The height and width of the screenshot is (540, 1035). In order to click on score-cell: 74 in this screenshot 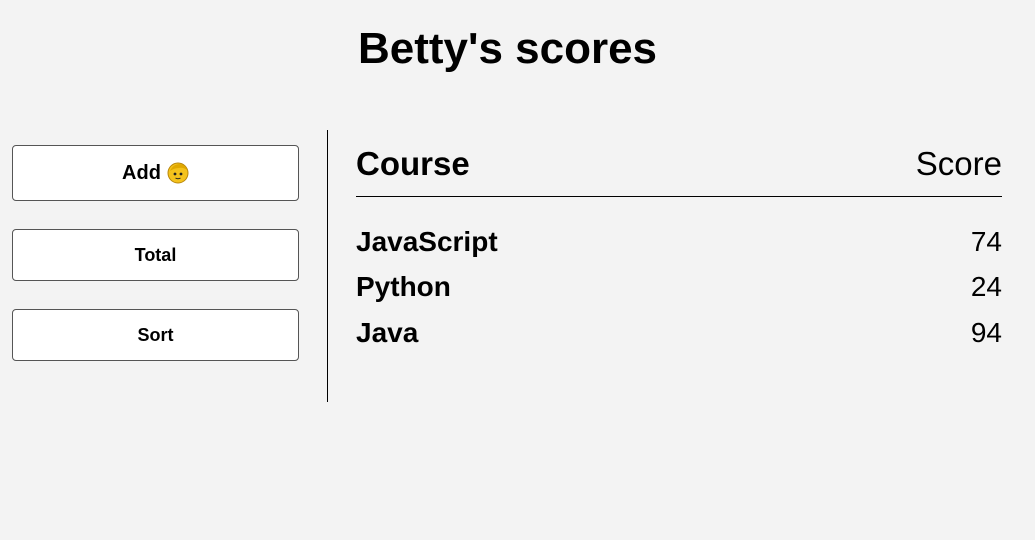, I will do `click(986, 241)`.